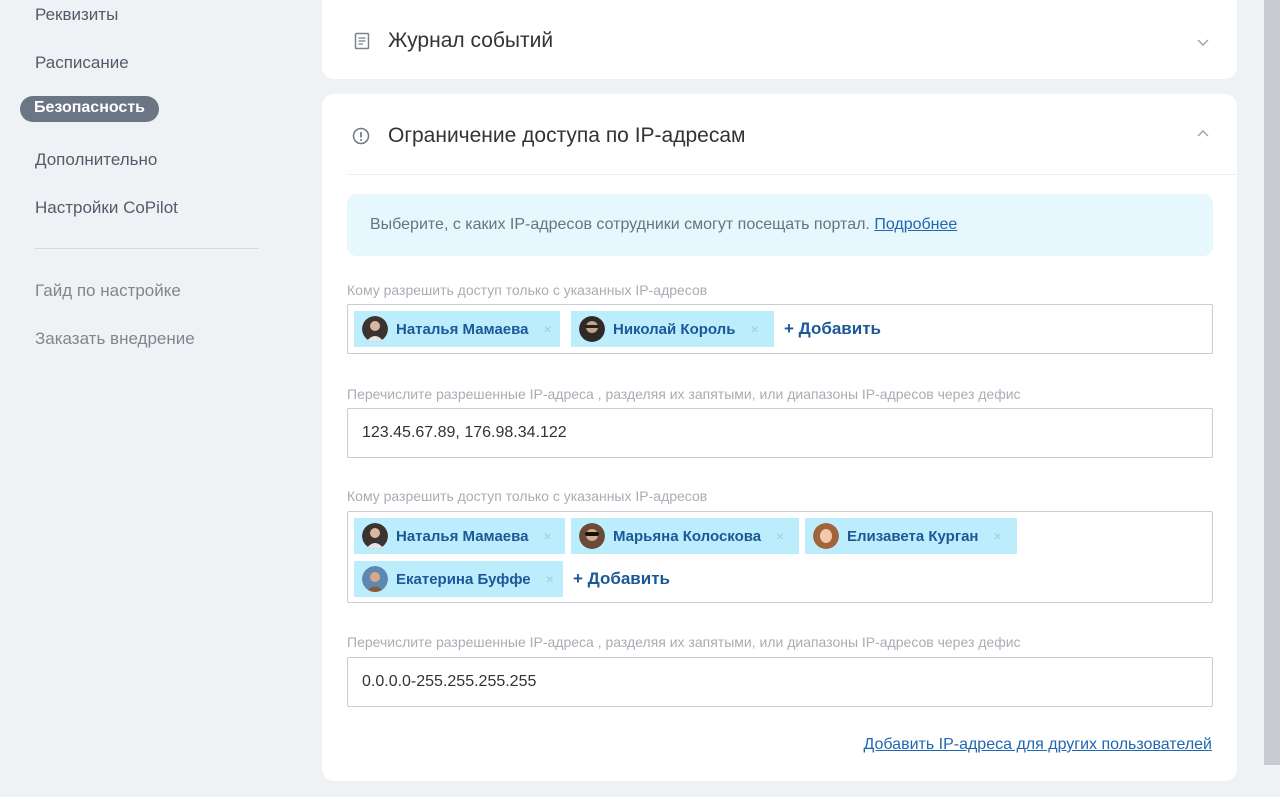 This screenshot has width=1280, height=797. I want to click on sidebar-item-requisites: Реквизиты, so click(76, 15).